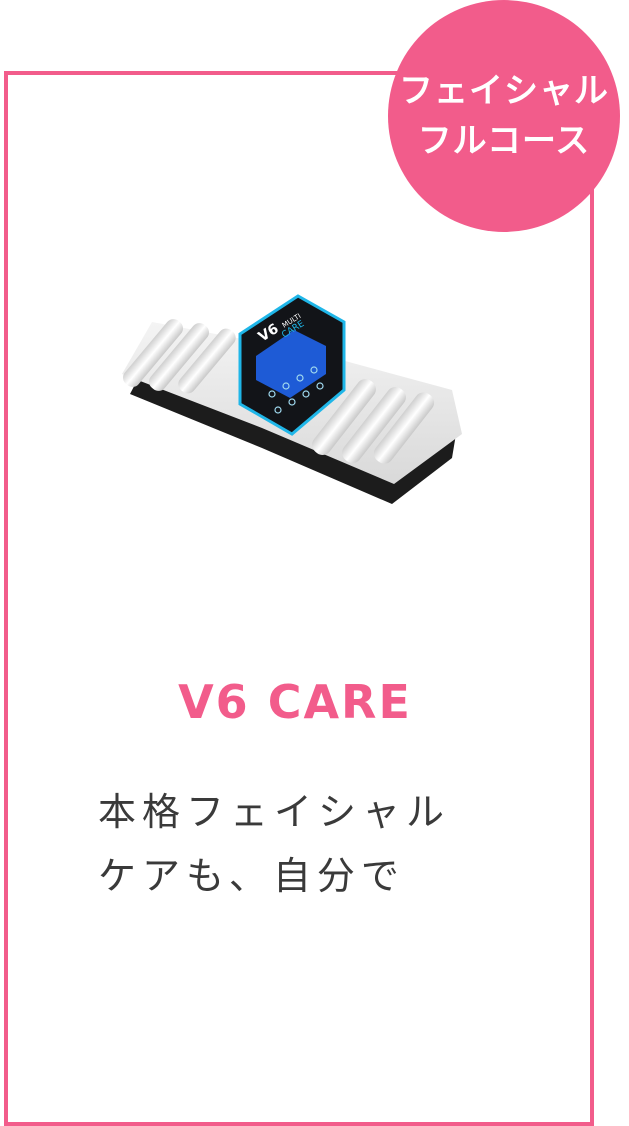 Image resolution: width=629 pixels, height=1126 pixels. Describe the element at coordinates (274, 812) in the screenshot. I see `description-line-1: 本格フェイシャル` at that location.